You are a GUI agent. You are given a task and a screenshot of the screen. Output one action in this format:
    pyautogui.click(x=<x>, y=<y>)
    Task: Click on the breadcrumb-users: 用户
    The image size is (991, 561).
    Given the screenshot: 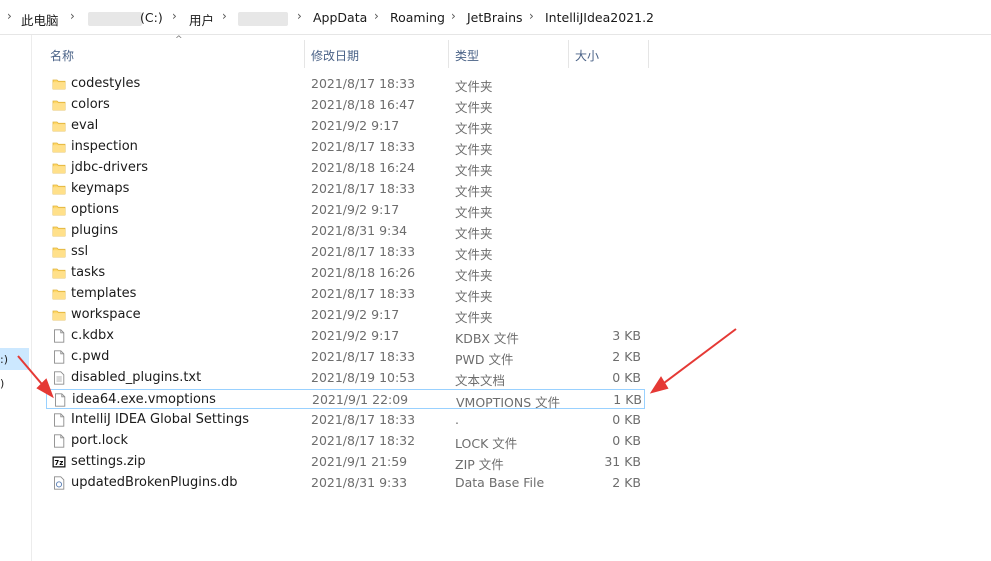 What is the action you would take?
    pyautogui.click(x=201, y=19)
    